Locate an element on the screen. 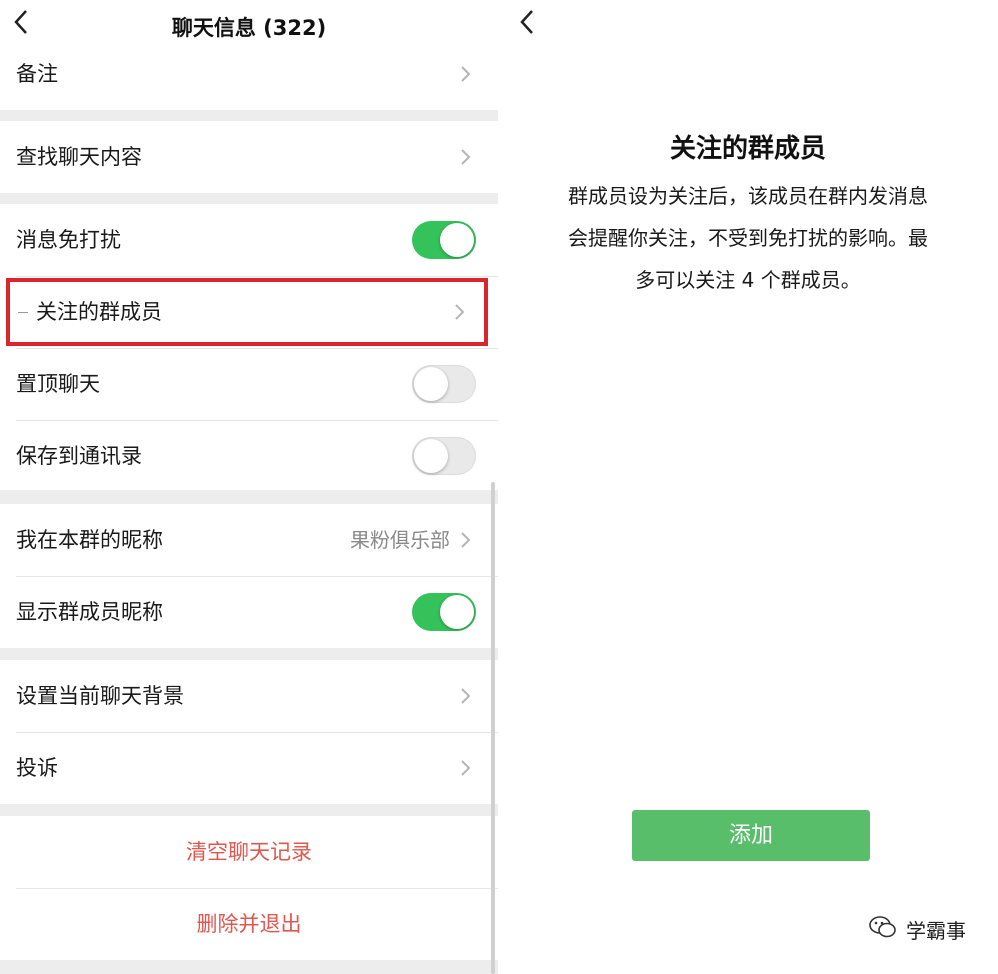 The width and height of the screenshot is (998, 974). description-line: 多可以关注 4 个群成员。 is located at coordinates (748, 280).